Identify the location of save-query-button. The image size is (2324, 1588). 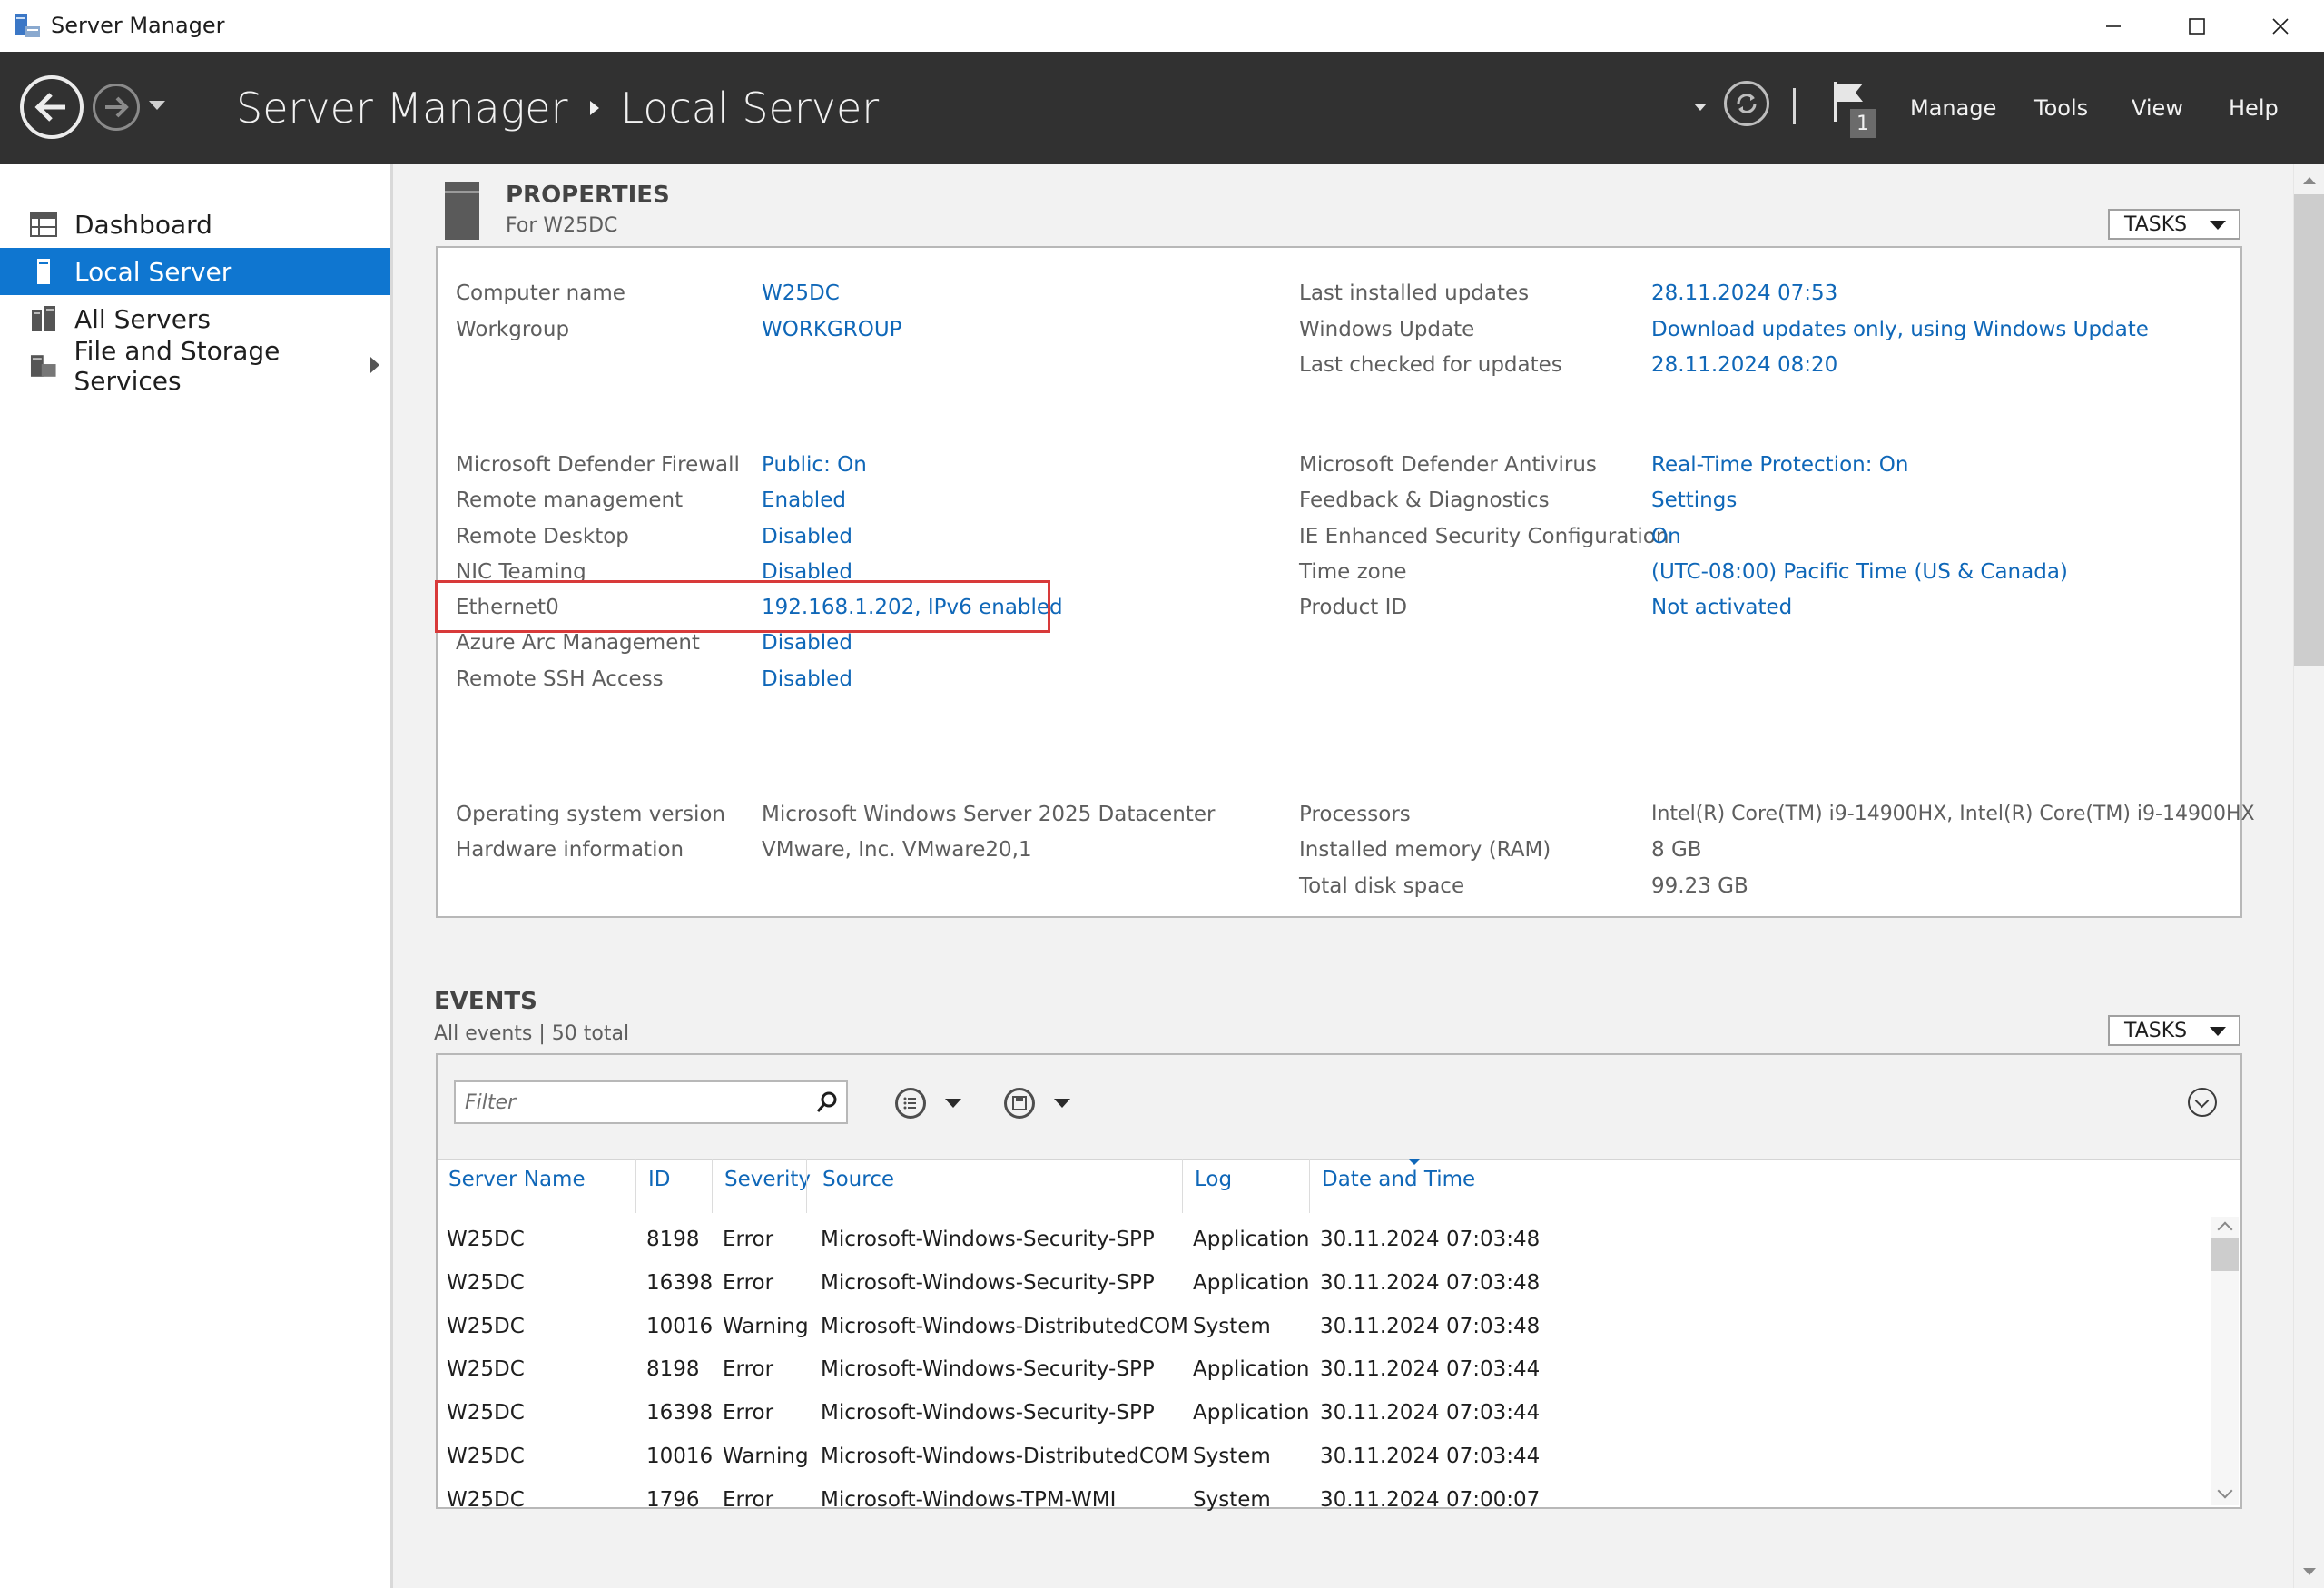
(1019, 1103).